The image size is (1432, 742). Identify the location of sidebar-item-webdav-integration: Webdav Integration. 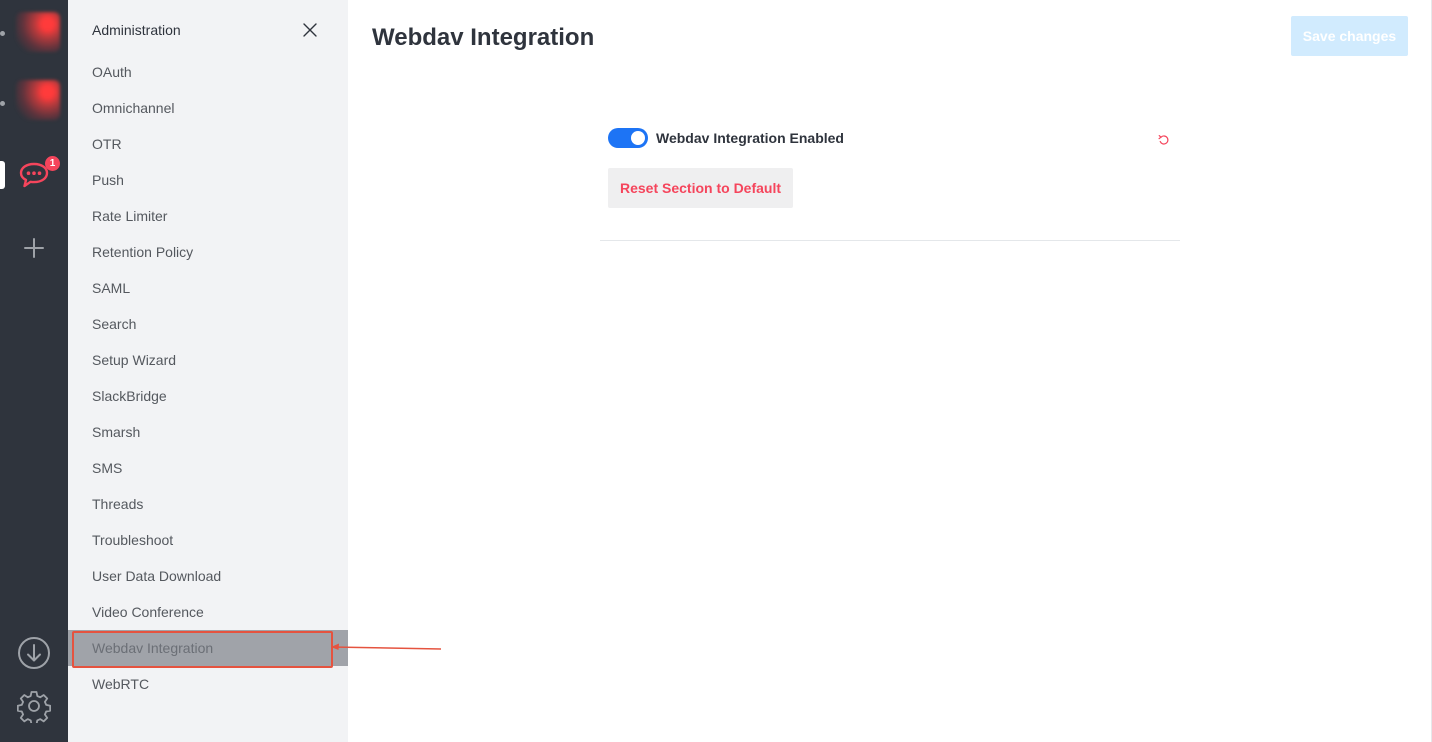
(208, 649).